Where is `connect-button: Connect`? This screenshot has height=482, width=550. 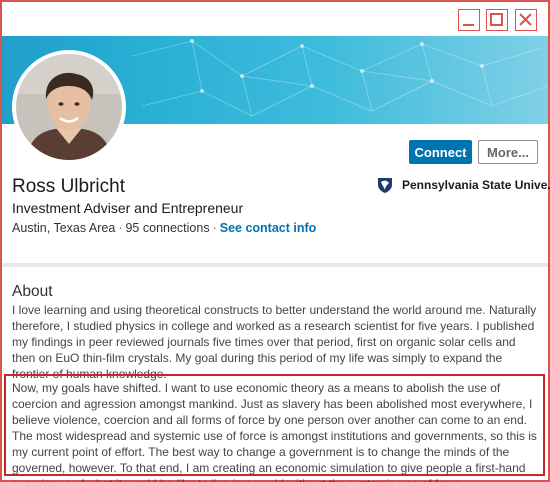 connect-button: Connect is located at coordinates (440, 152).